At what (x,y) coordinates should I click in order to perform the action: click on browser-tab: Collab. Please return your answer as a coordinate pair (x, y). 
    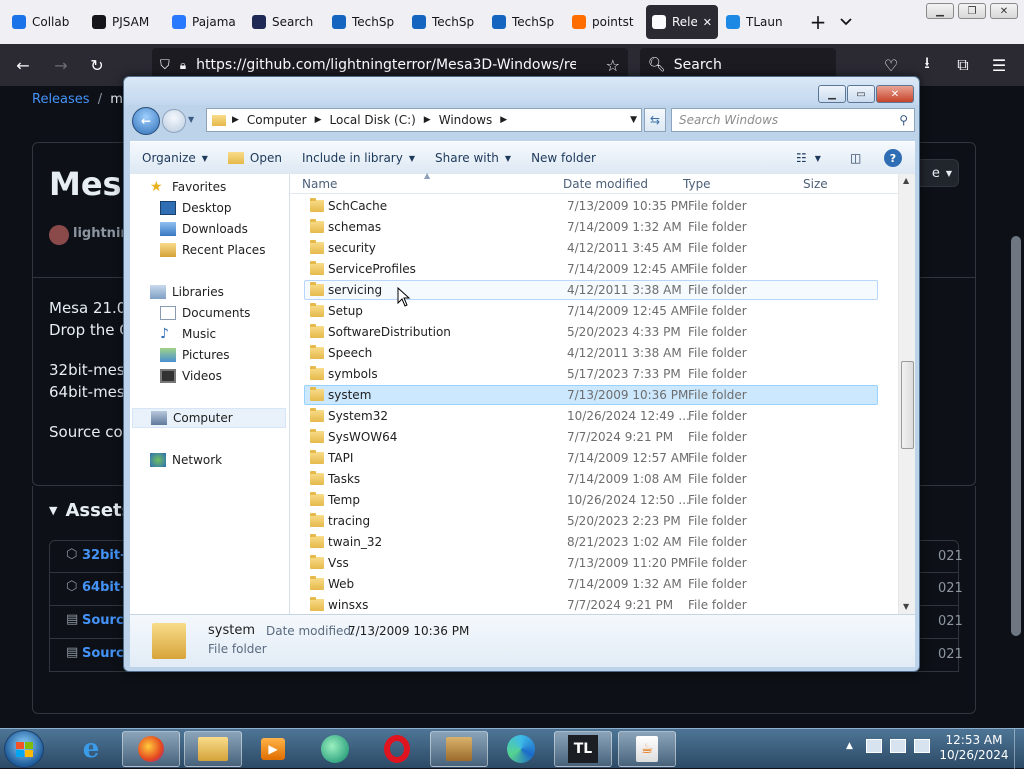
    Looking at the image, I should click on (45, 22).